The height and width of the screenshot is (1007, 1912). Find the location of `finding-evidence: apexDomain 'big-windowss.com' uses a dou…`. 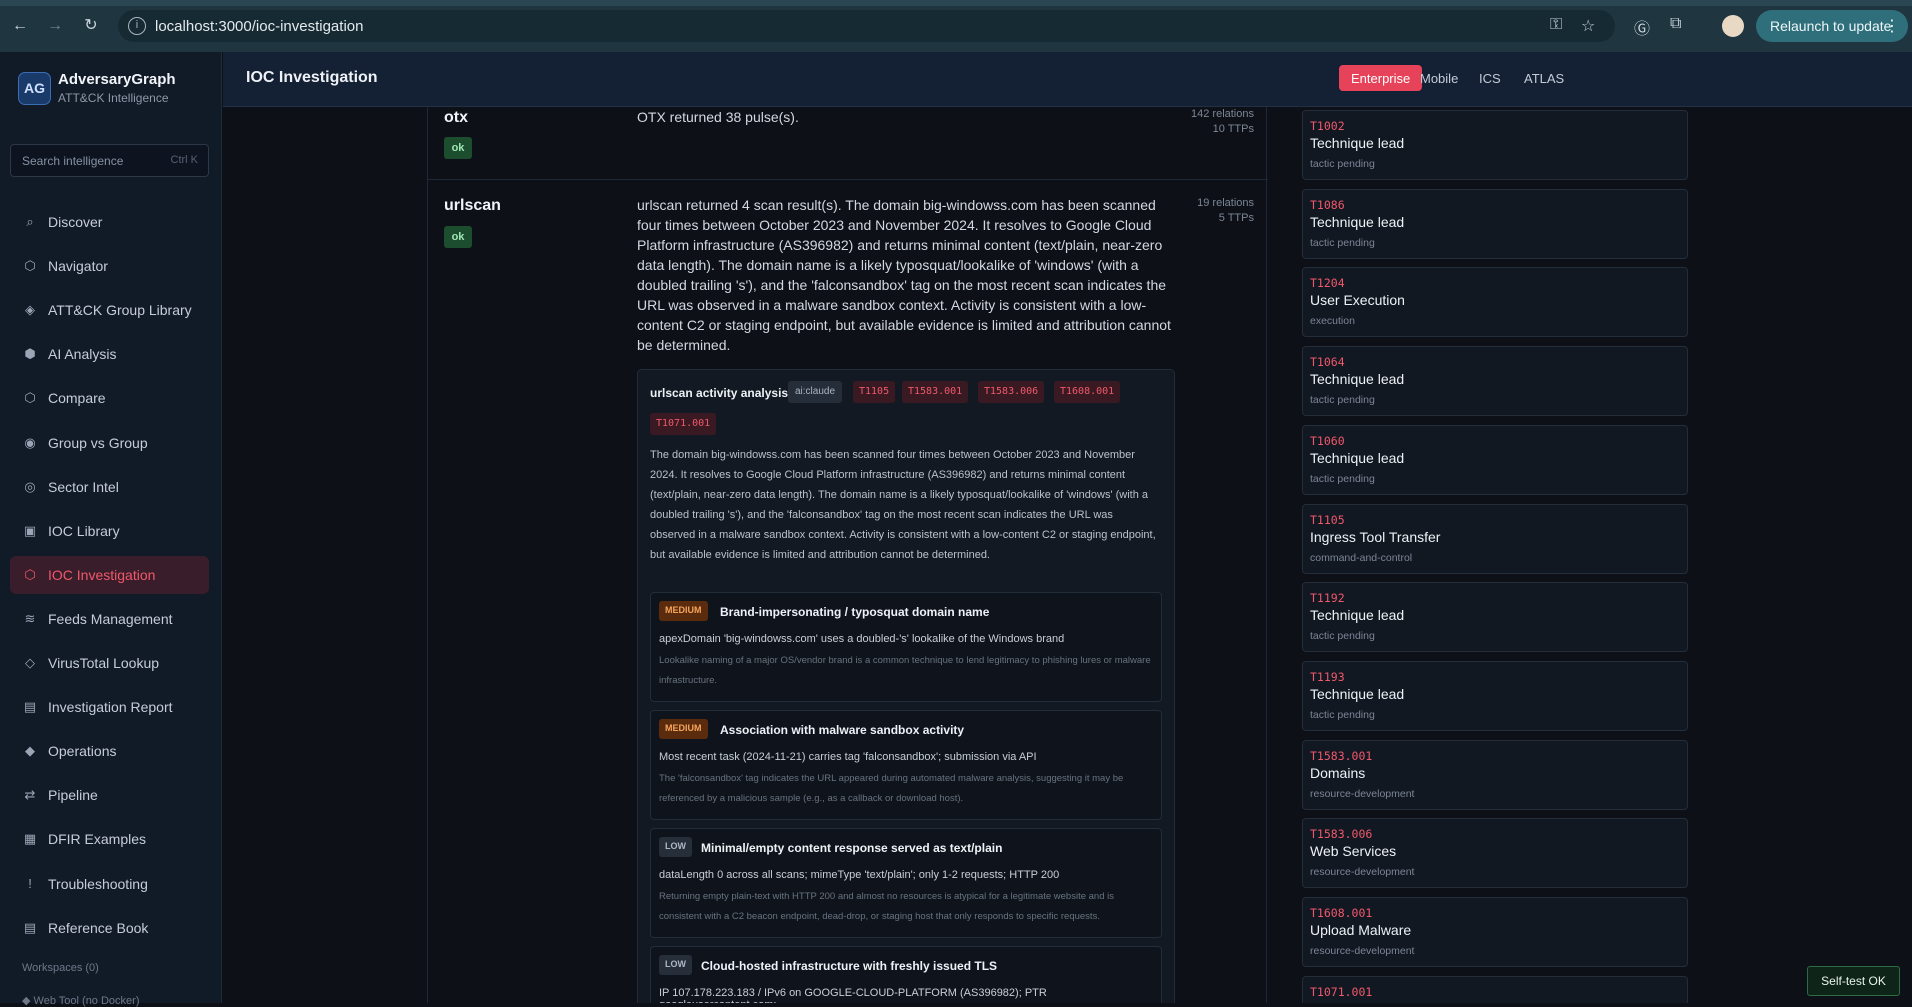

finding-evidence: apexDomain 'big-windowss.com' uses a dou… is located at coordinates (862, 639).